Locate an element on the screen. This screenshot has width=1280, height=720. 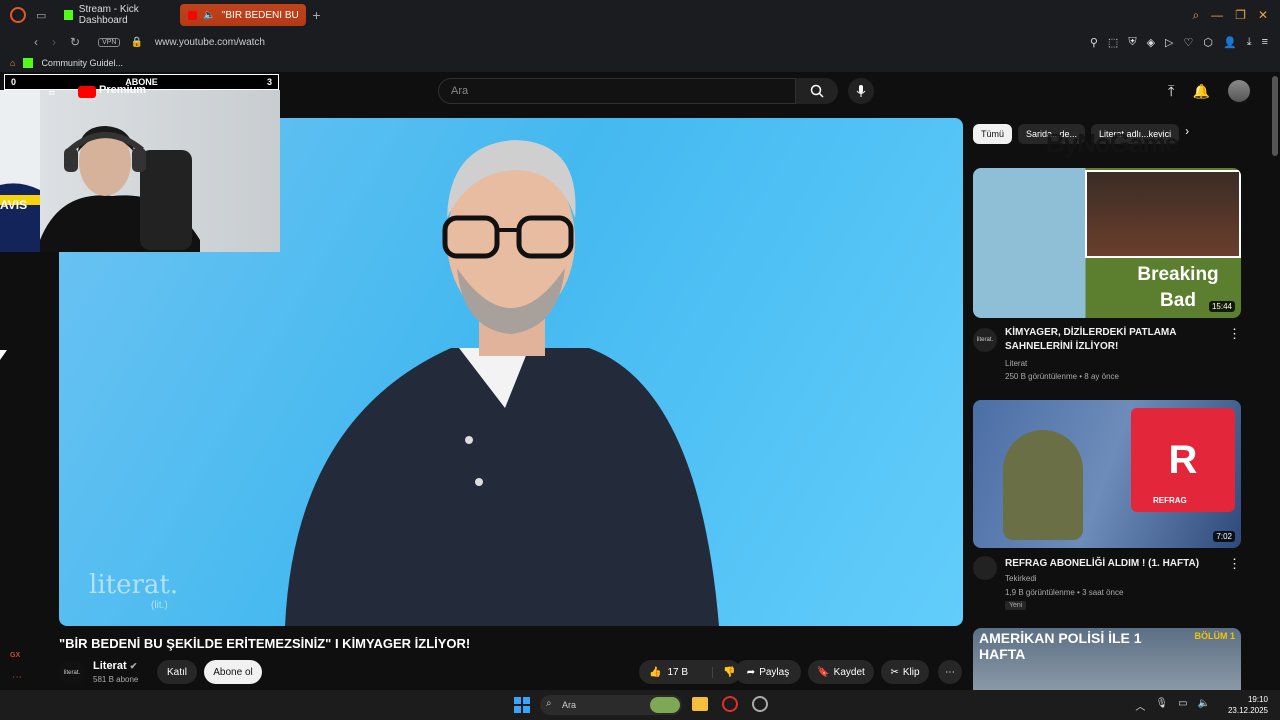
verified-icon: ✔ is located at coordinates (133, 666).